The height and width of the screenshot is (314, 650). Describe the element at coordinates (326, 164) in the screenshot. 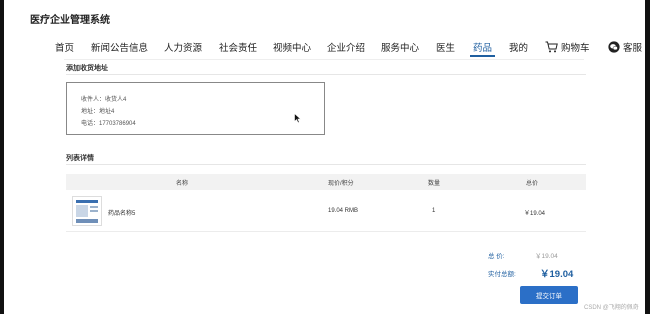

I see `list-section-divider` at that location.